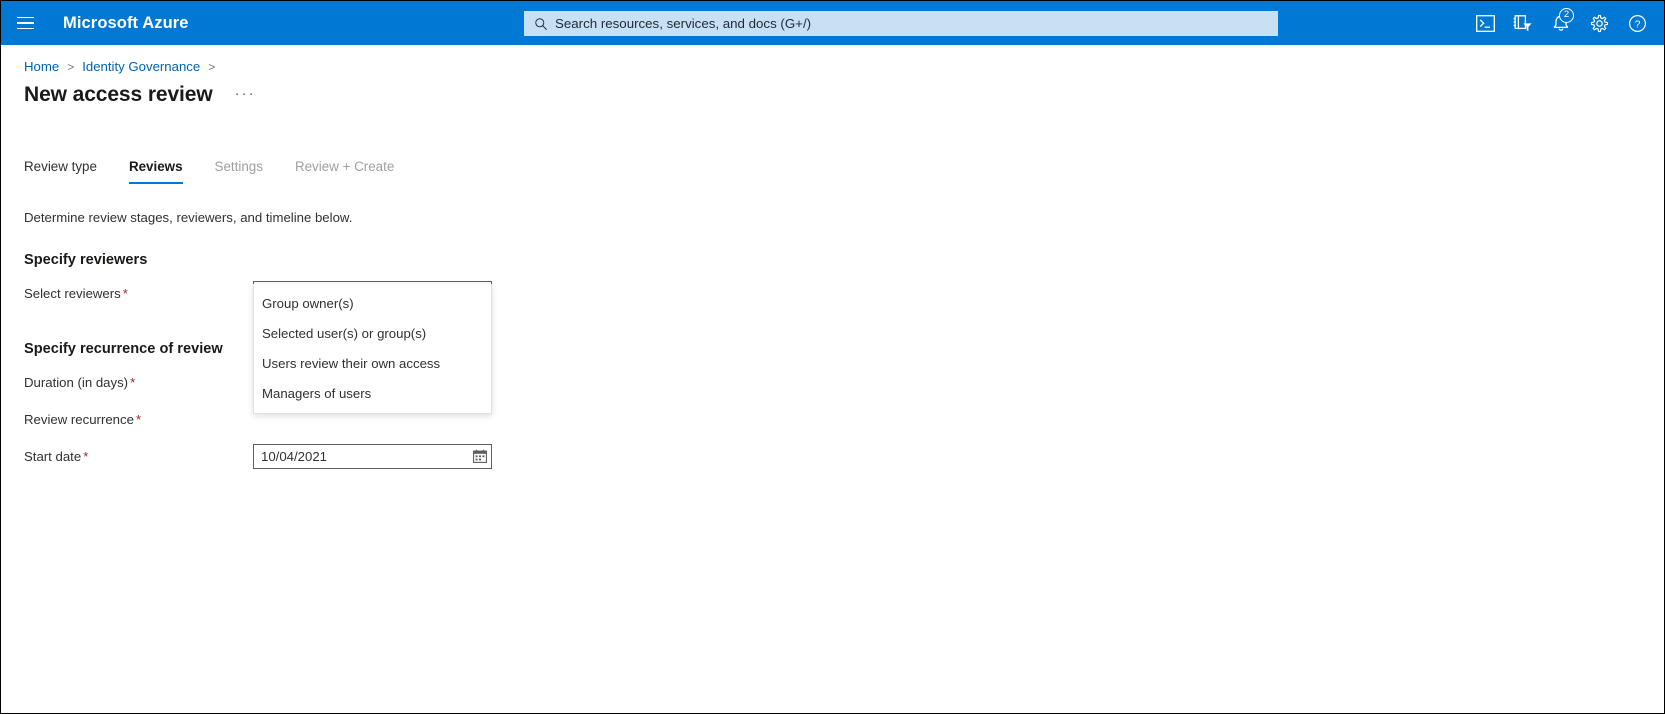 This screenshot has height=714, width=1665. I want to click on dropdown-option-group-owners: Group owner(s), so click(372, 303).